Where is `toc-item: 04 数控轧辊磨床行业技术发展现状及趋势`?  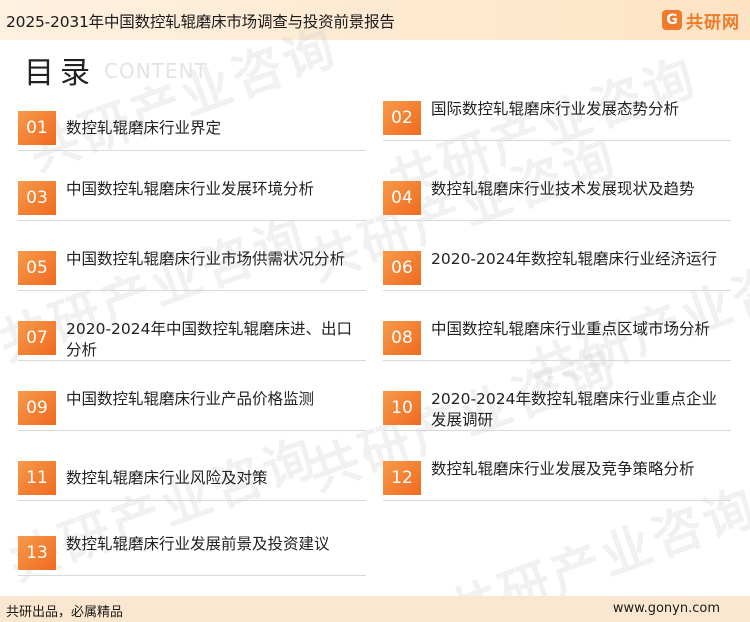 toc-item: 04 数控轧辊磨床行业技术发展现状及趋势 is located at coordinates (557, 193).